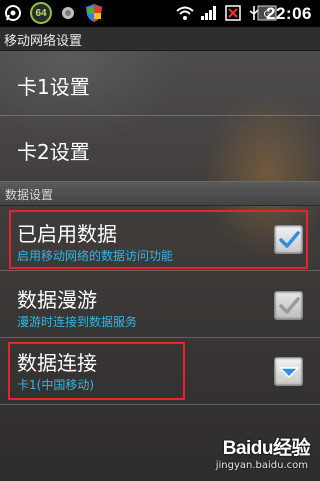  What do you see at coordinates (13, 13) in the screenshot?
I see `whatsapp-icon` at bounding box center [13, 13].